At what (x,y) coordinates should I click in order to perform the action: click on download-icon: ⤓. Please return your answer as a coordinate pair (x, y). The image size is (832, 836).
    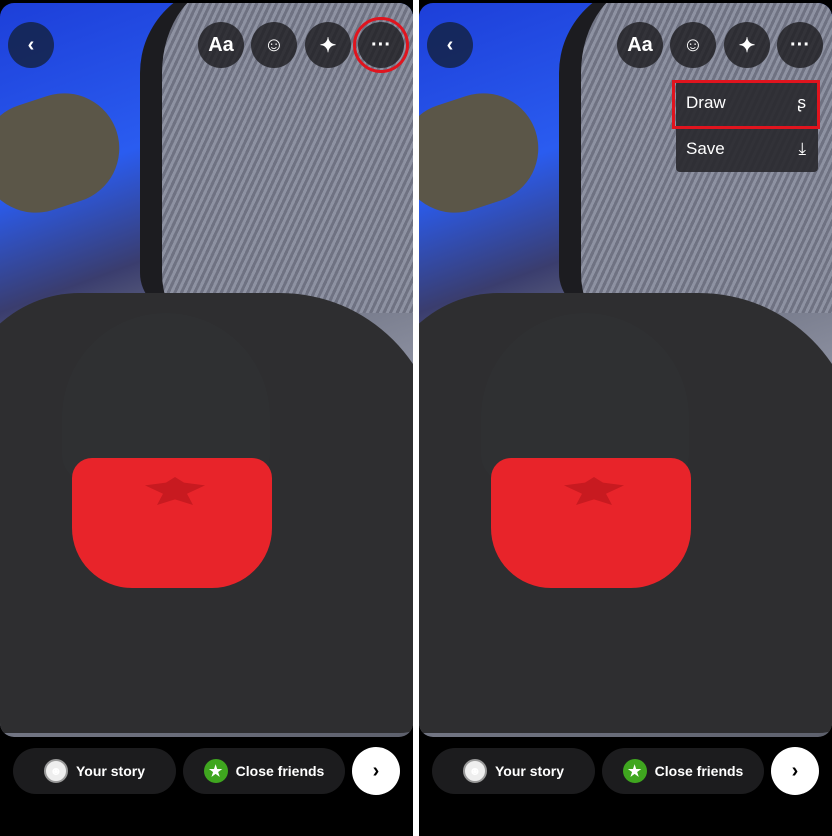
    Looking at the image, I should click on (802, 148).